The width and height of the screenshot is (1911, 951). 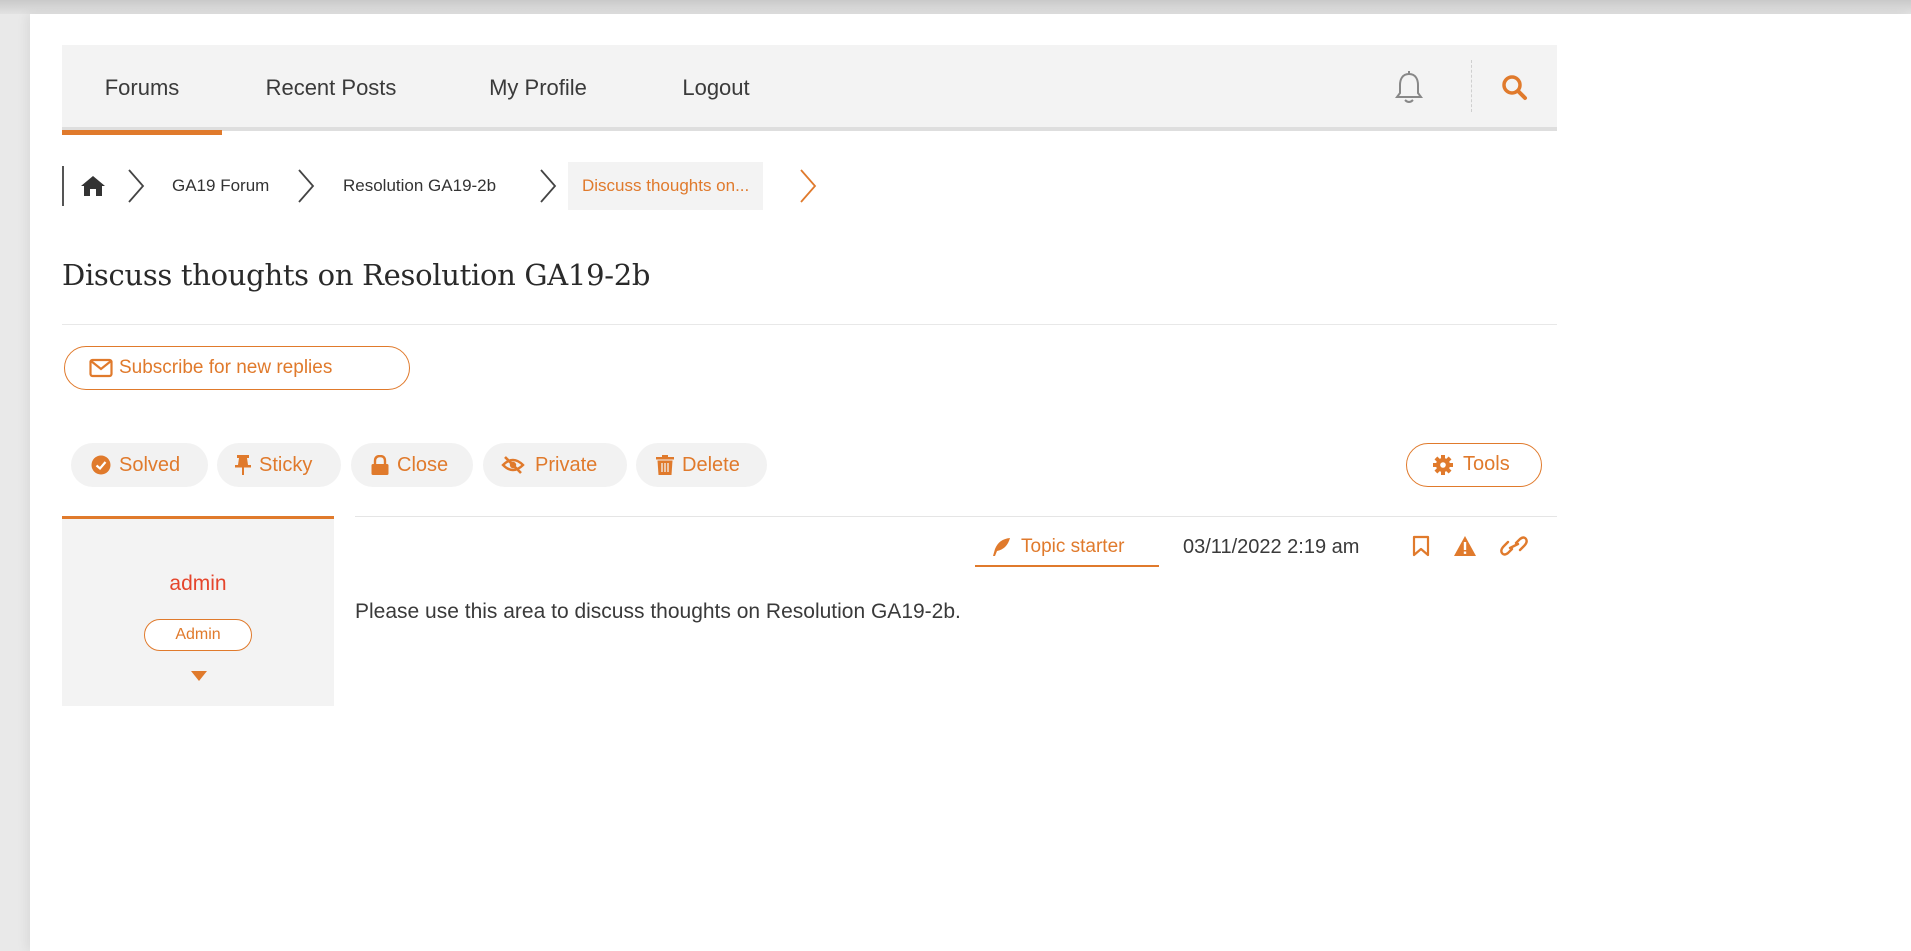 I want to click on private-label: Private, so click(x=566, y=465).